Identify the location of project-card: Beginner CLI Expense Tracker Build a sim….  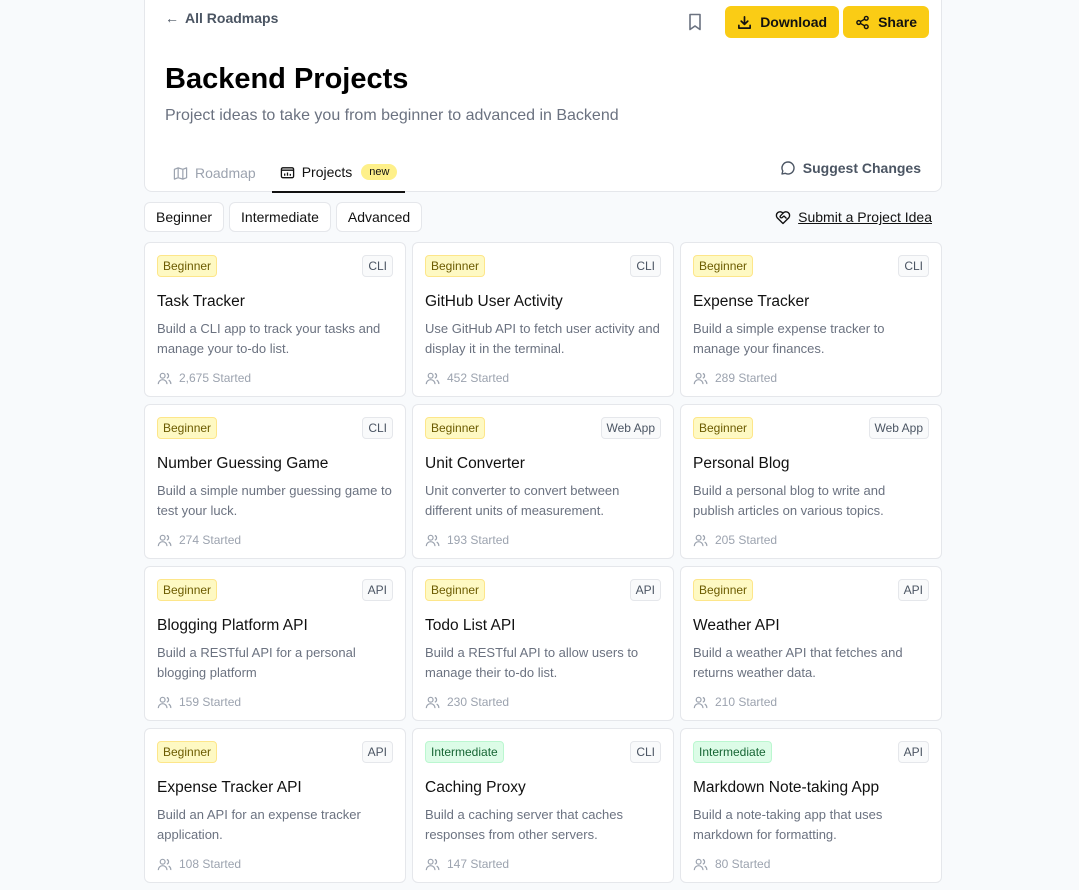
(811, 319).